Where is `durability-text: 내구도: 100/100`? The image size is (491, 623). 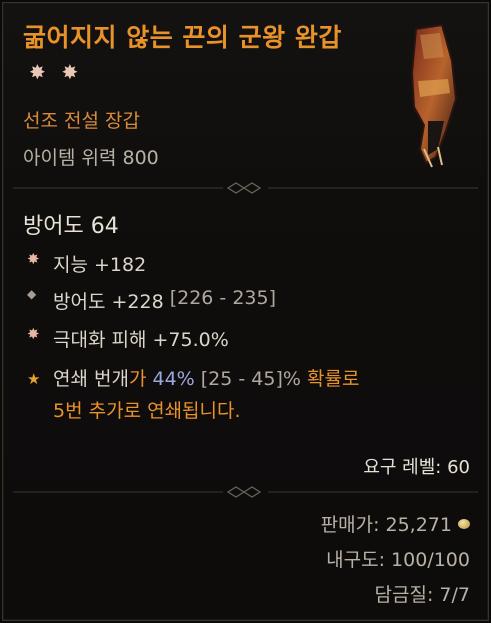 durability-text: 내구도: 100/100 is located at coordinates (398, 560).